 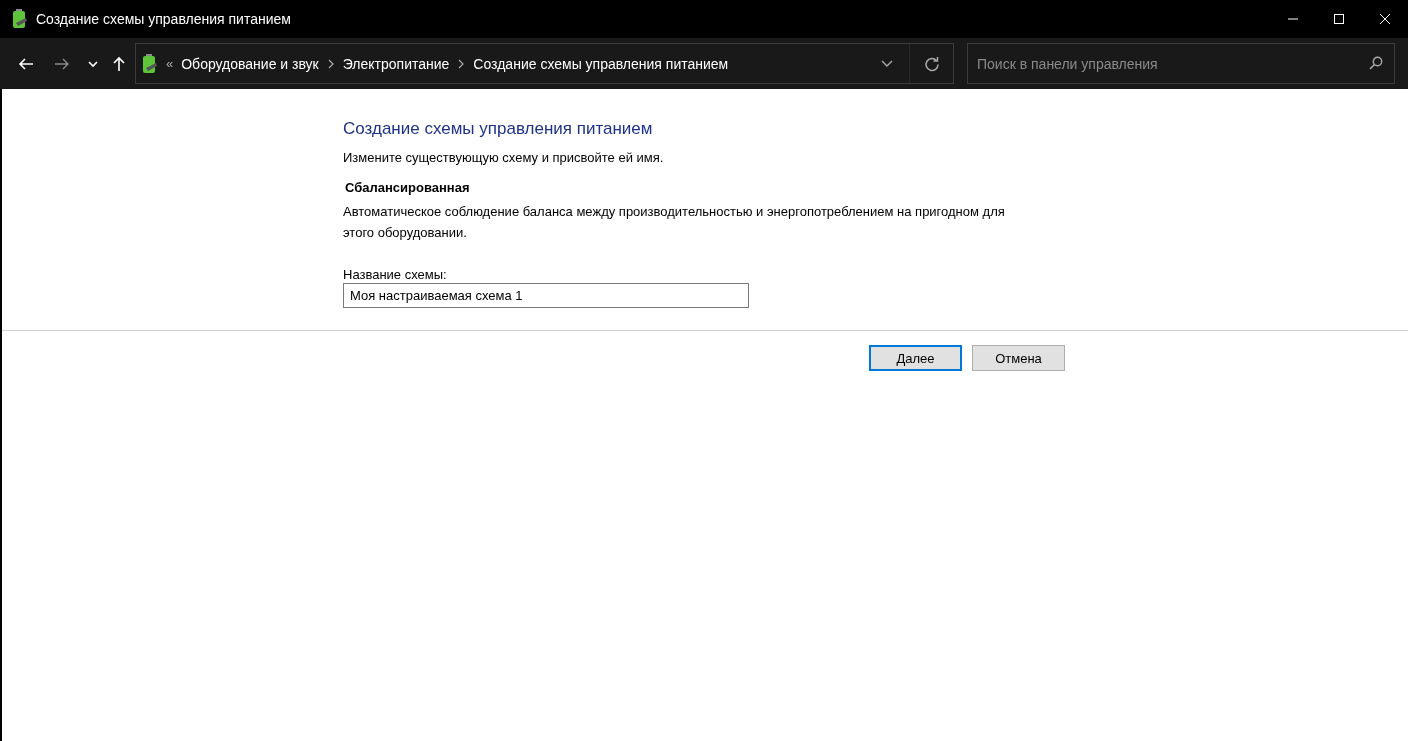 What do you see at coordinates (395, 274) in the screenshot?
I see `field-label: Название схемы:` at bounding box center [395, 274].